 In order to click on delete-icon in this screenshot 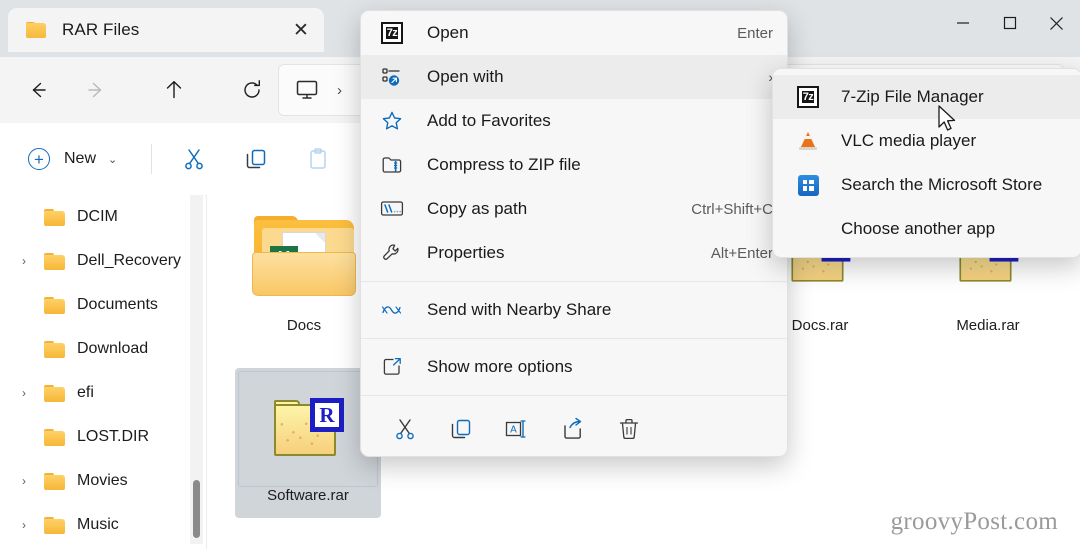, I will do `click(629, 429)`.